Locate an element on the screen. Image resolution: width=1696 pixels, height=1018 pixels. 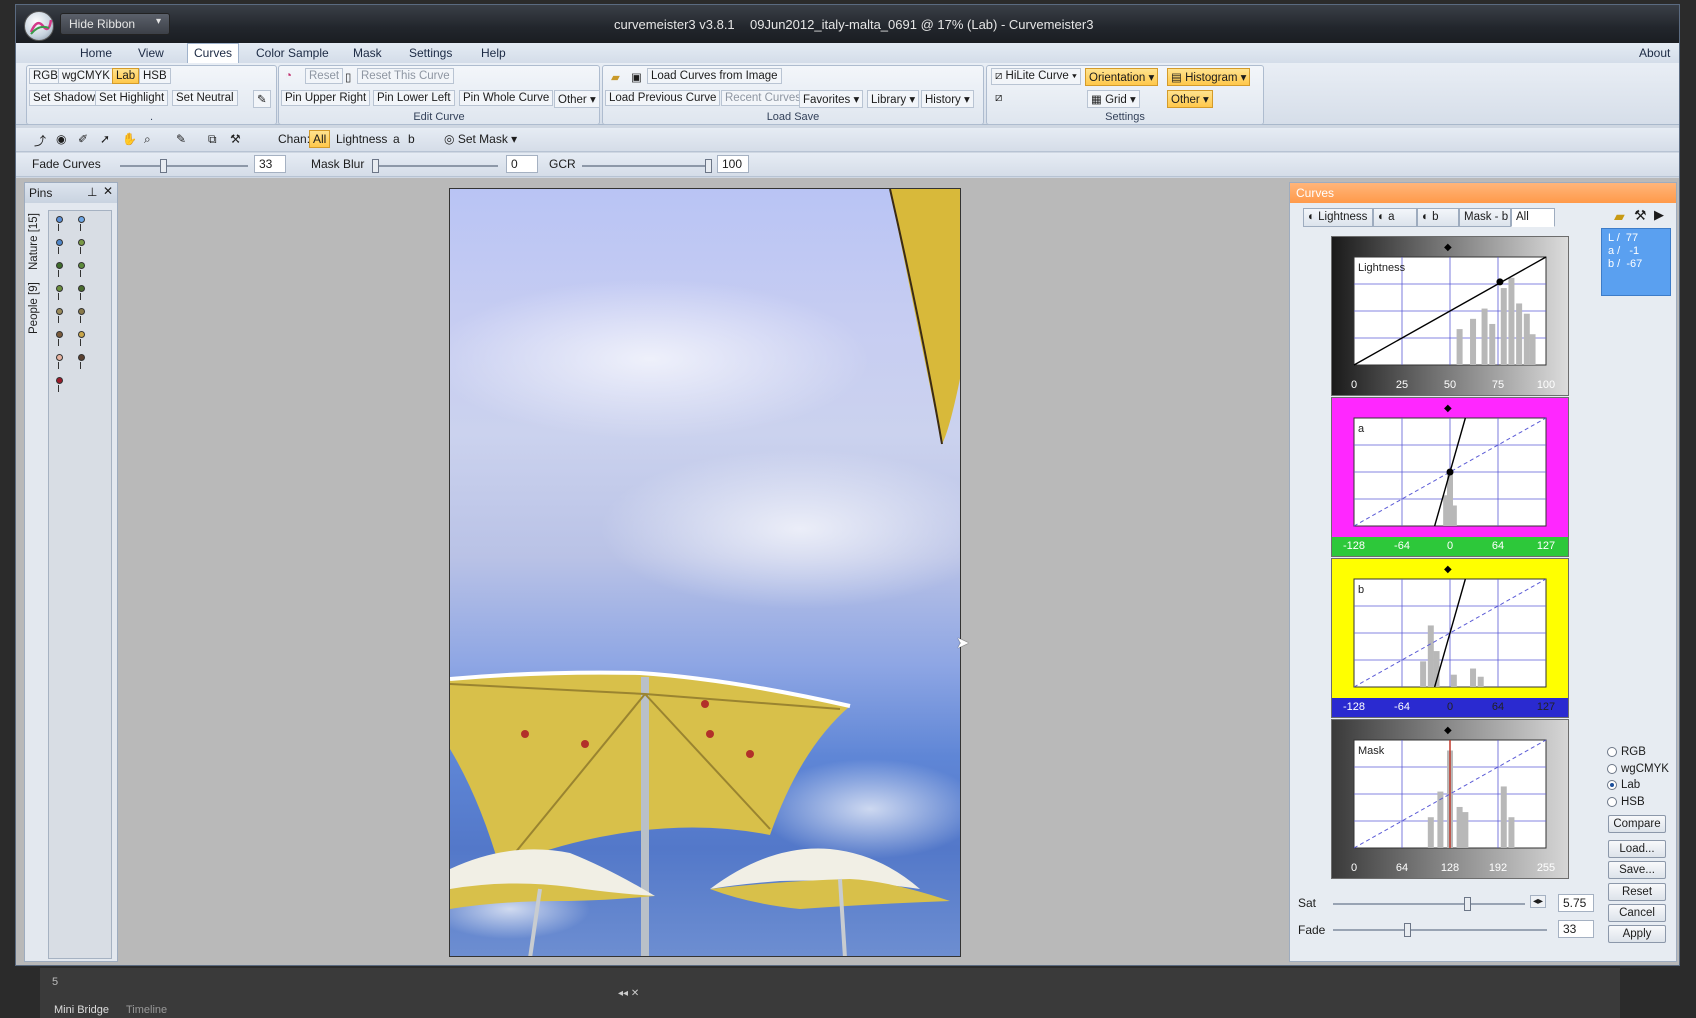
chan-all-button: All is located at coordinates (320, 139).